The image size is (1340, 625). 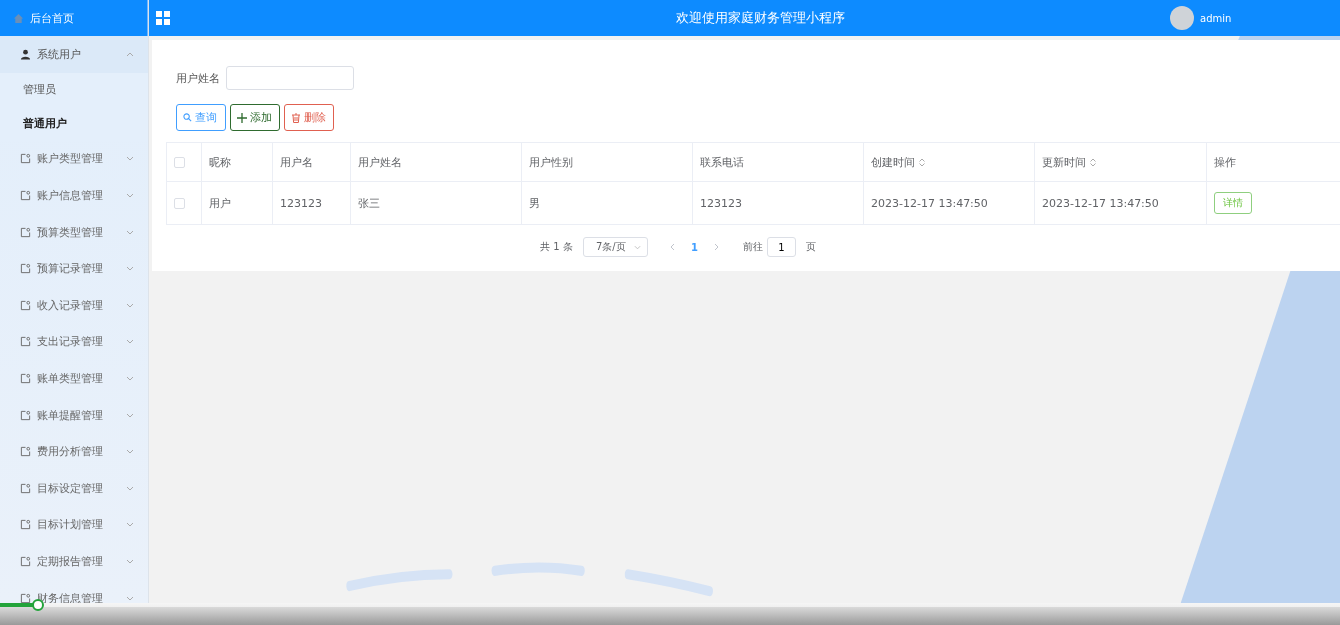 I want to click on menu-item: 目标设定管理, so click(x=74, y=488).